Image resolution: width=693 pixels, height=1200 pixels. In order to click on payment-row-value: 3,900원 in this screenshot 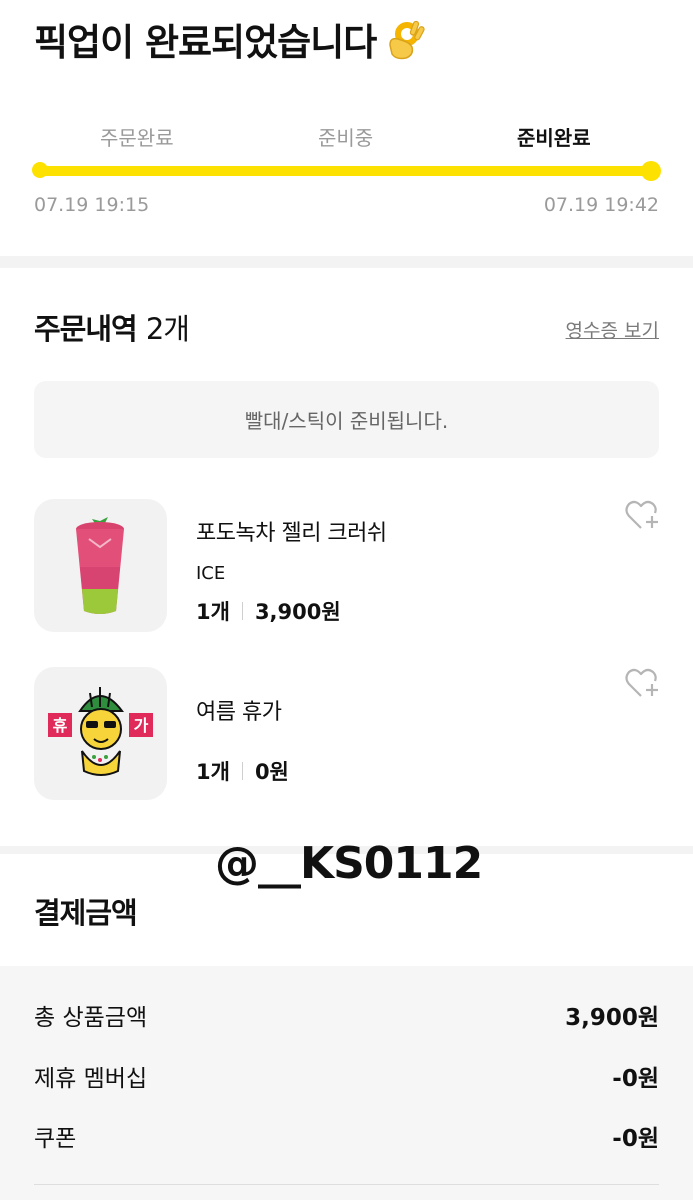, I will do `click(612, 1018)`.